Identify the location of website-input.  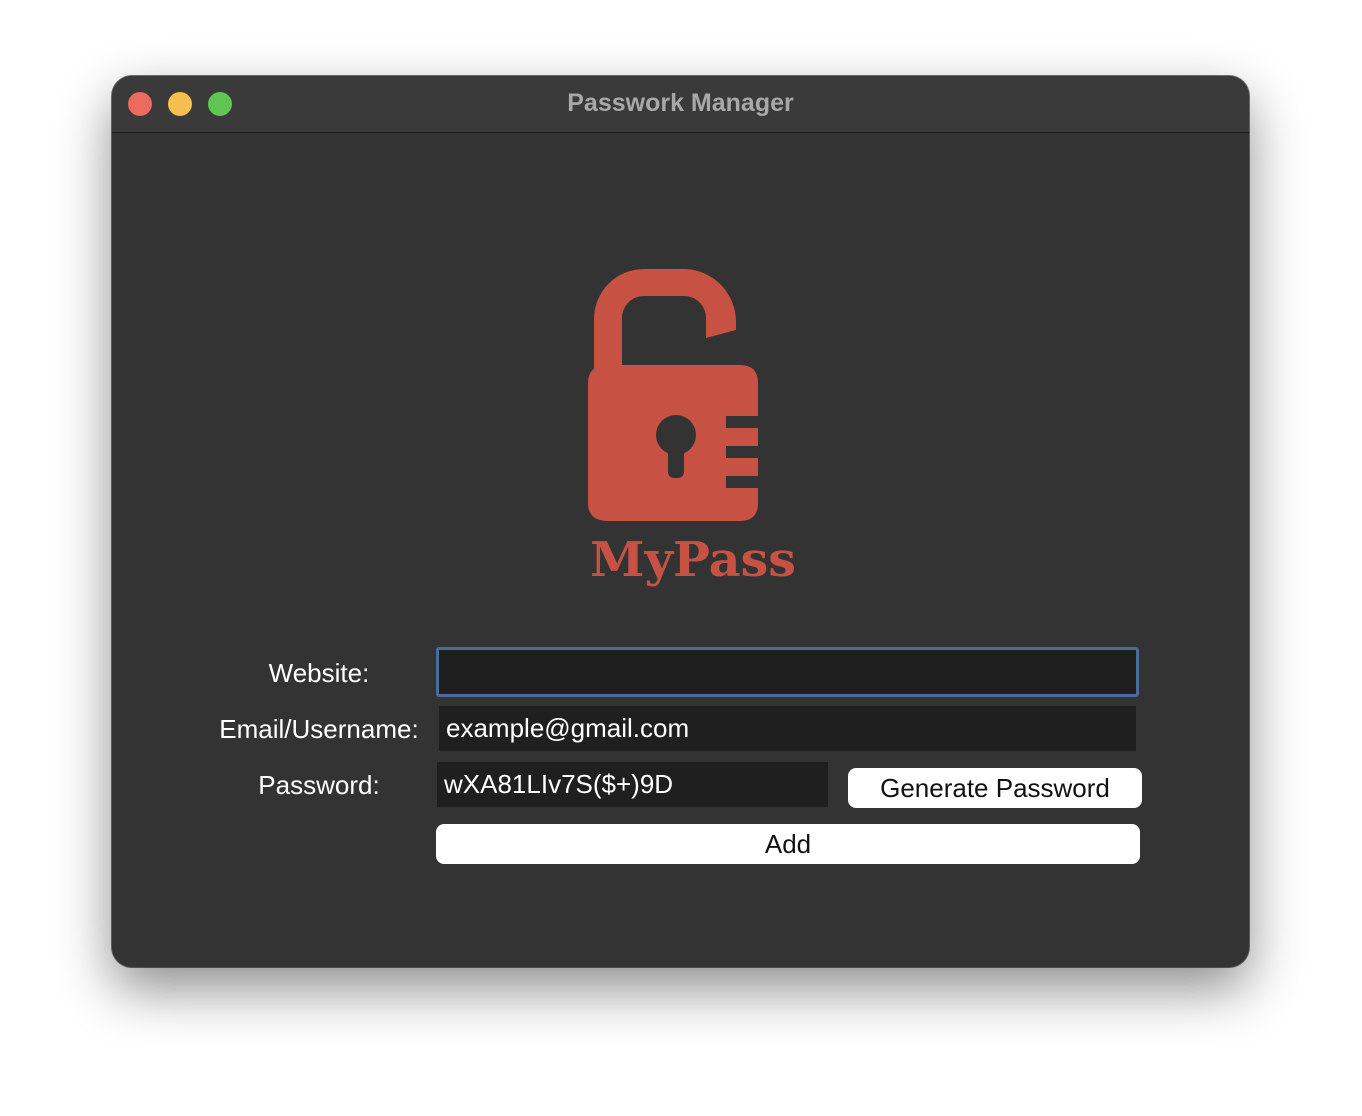
(787, 672).